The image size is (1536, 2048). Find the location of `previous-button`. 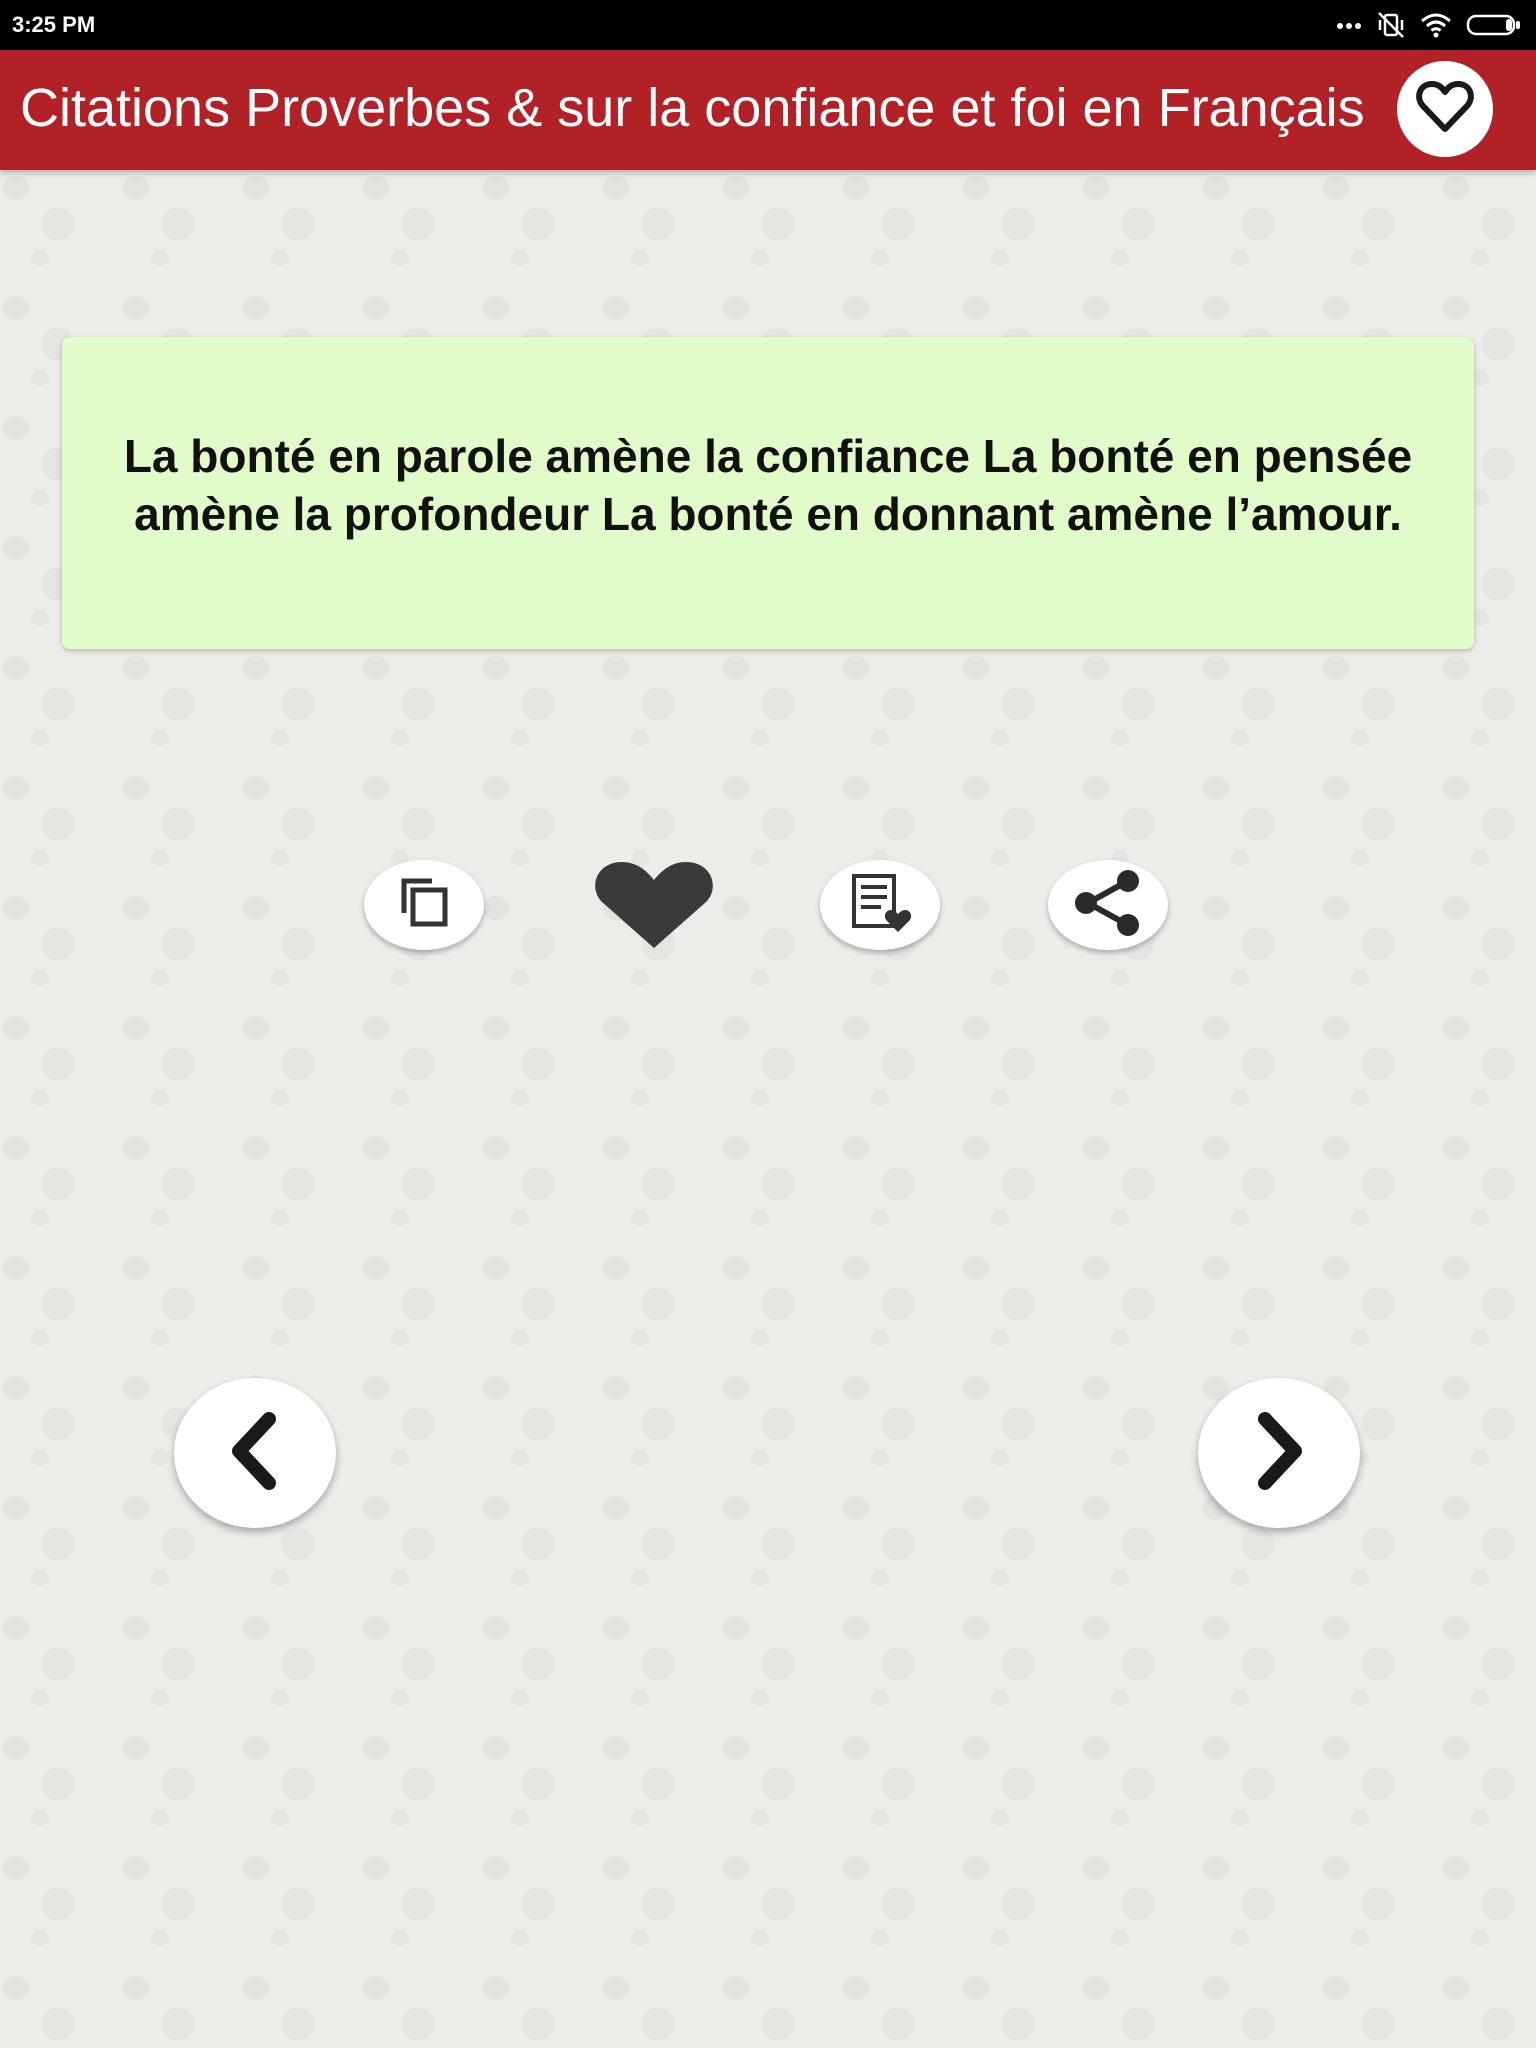

previous-button is located at coordinates (255, 1453).